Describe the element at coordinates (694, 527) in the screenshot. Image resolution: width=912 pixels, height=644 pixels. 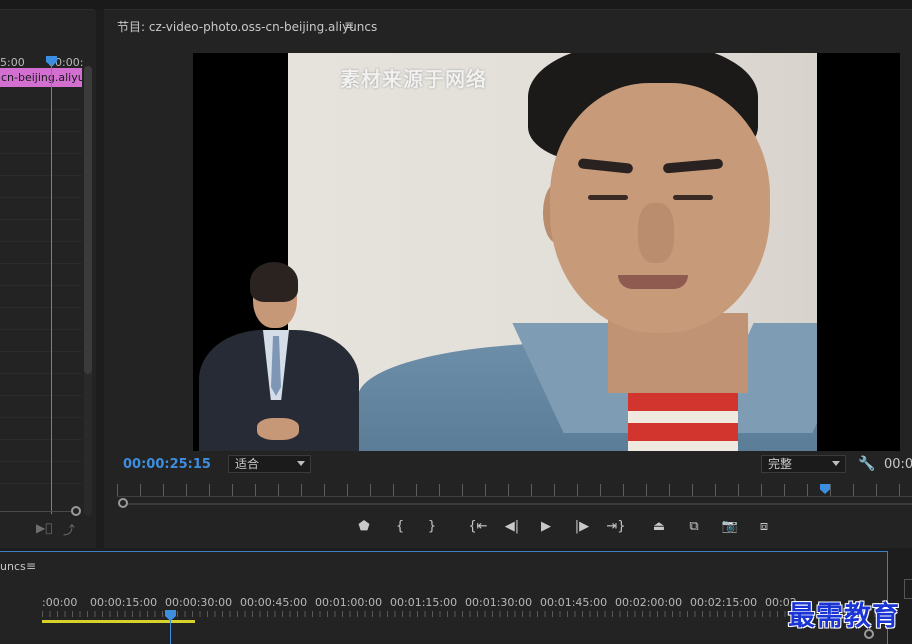
I see `extract-icon: ⧉` at that location.